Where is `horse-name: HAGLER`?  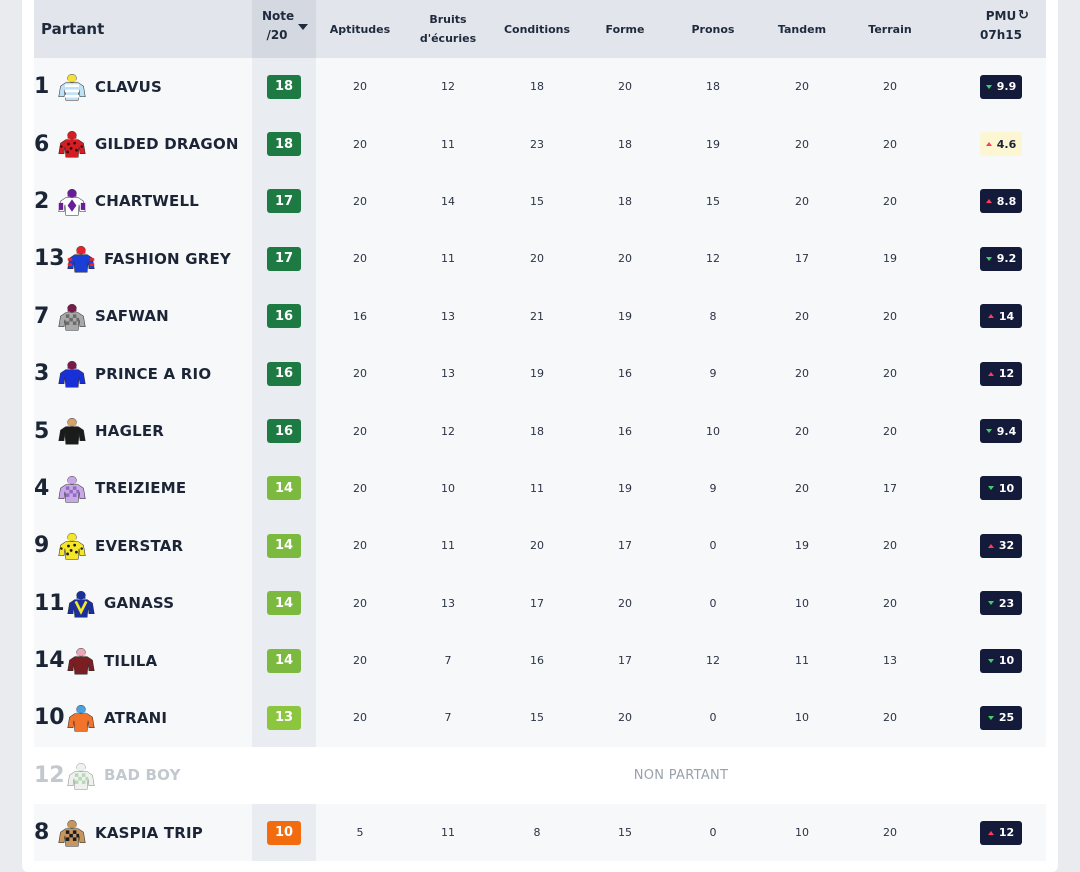
horse-name: HAGLER is located at coordinates (129, 430).